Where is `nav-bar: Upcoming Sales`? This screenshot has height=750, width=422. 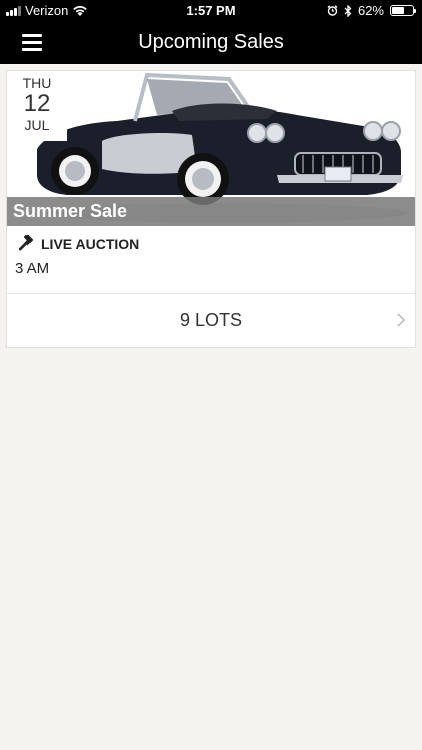
nav-bar: Upcoming Sales is located at coordinates (211, 43).